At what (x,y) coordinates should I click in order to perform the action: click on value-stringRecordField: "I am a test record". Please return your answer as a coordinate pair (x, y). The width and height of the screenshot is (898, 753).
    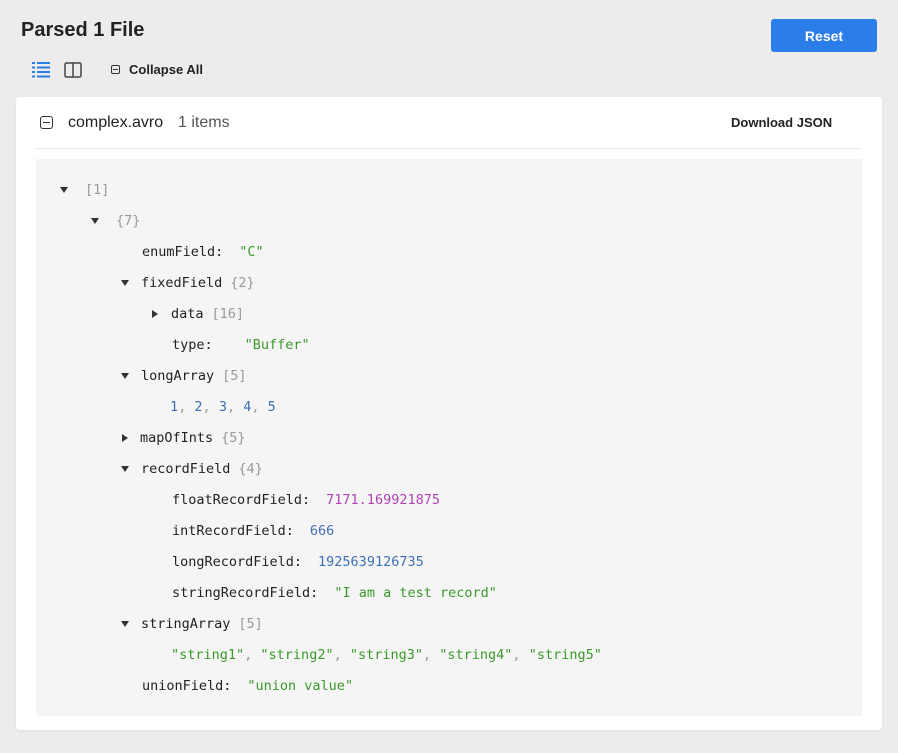
    Looking at the image, I should click on (415, 593).